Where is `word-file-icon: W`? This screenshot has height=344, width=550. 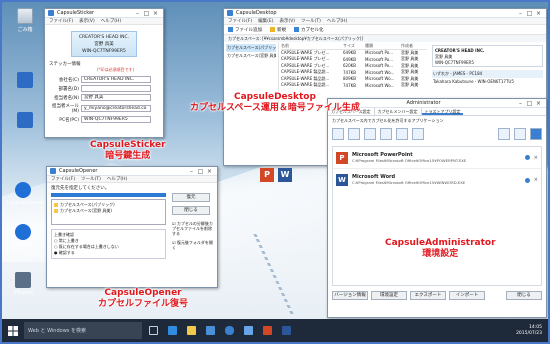 word-file-icon: W is located at coordinates (285, 175).